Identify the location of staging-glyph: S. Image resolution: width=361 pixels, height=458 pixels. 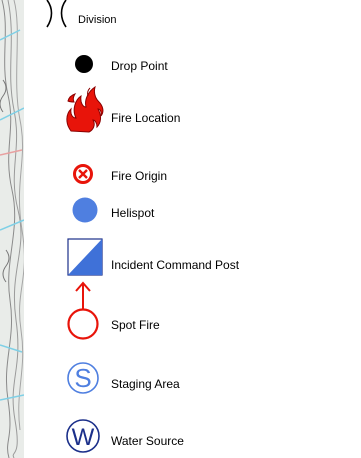
(82, 378).